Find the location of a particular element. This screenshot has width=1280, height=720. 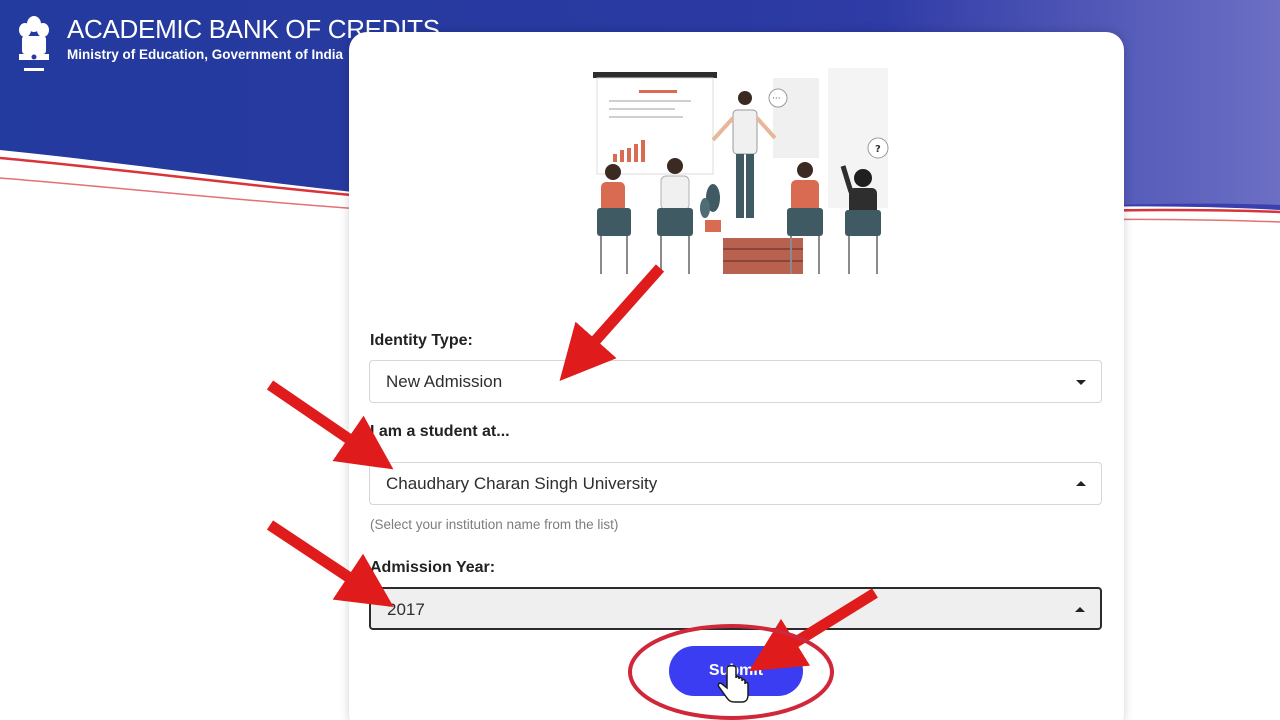

national-emblem-icon is located at coordinates (34, 43).